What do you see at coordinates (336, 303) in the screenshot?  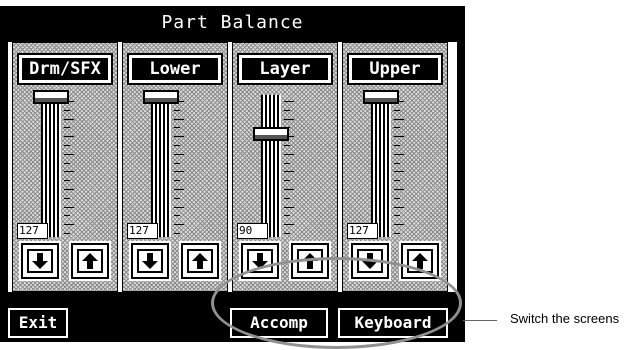 I see `highlight-oval` at bounding box center [336, 303].